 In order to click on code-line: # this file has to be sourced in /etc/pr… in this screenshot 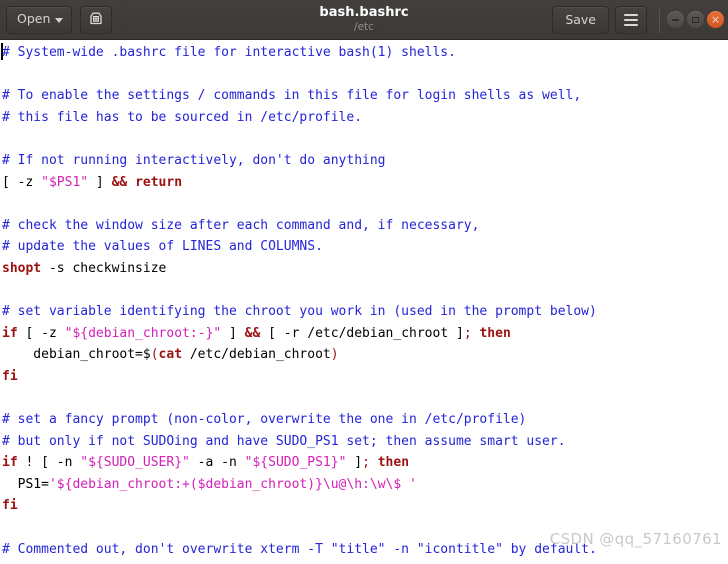, I will do `click(365, 118)`.